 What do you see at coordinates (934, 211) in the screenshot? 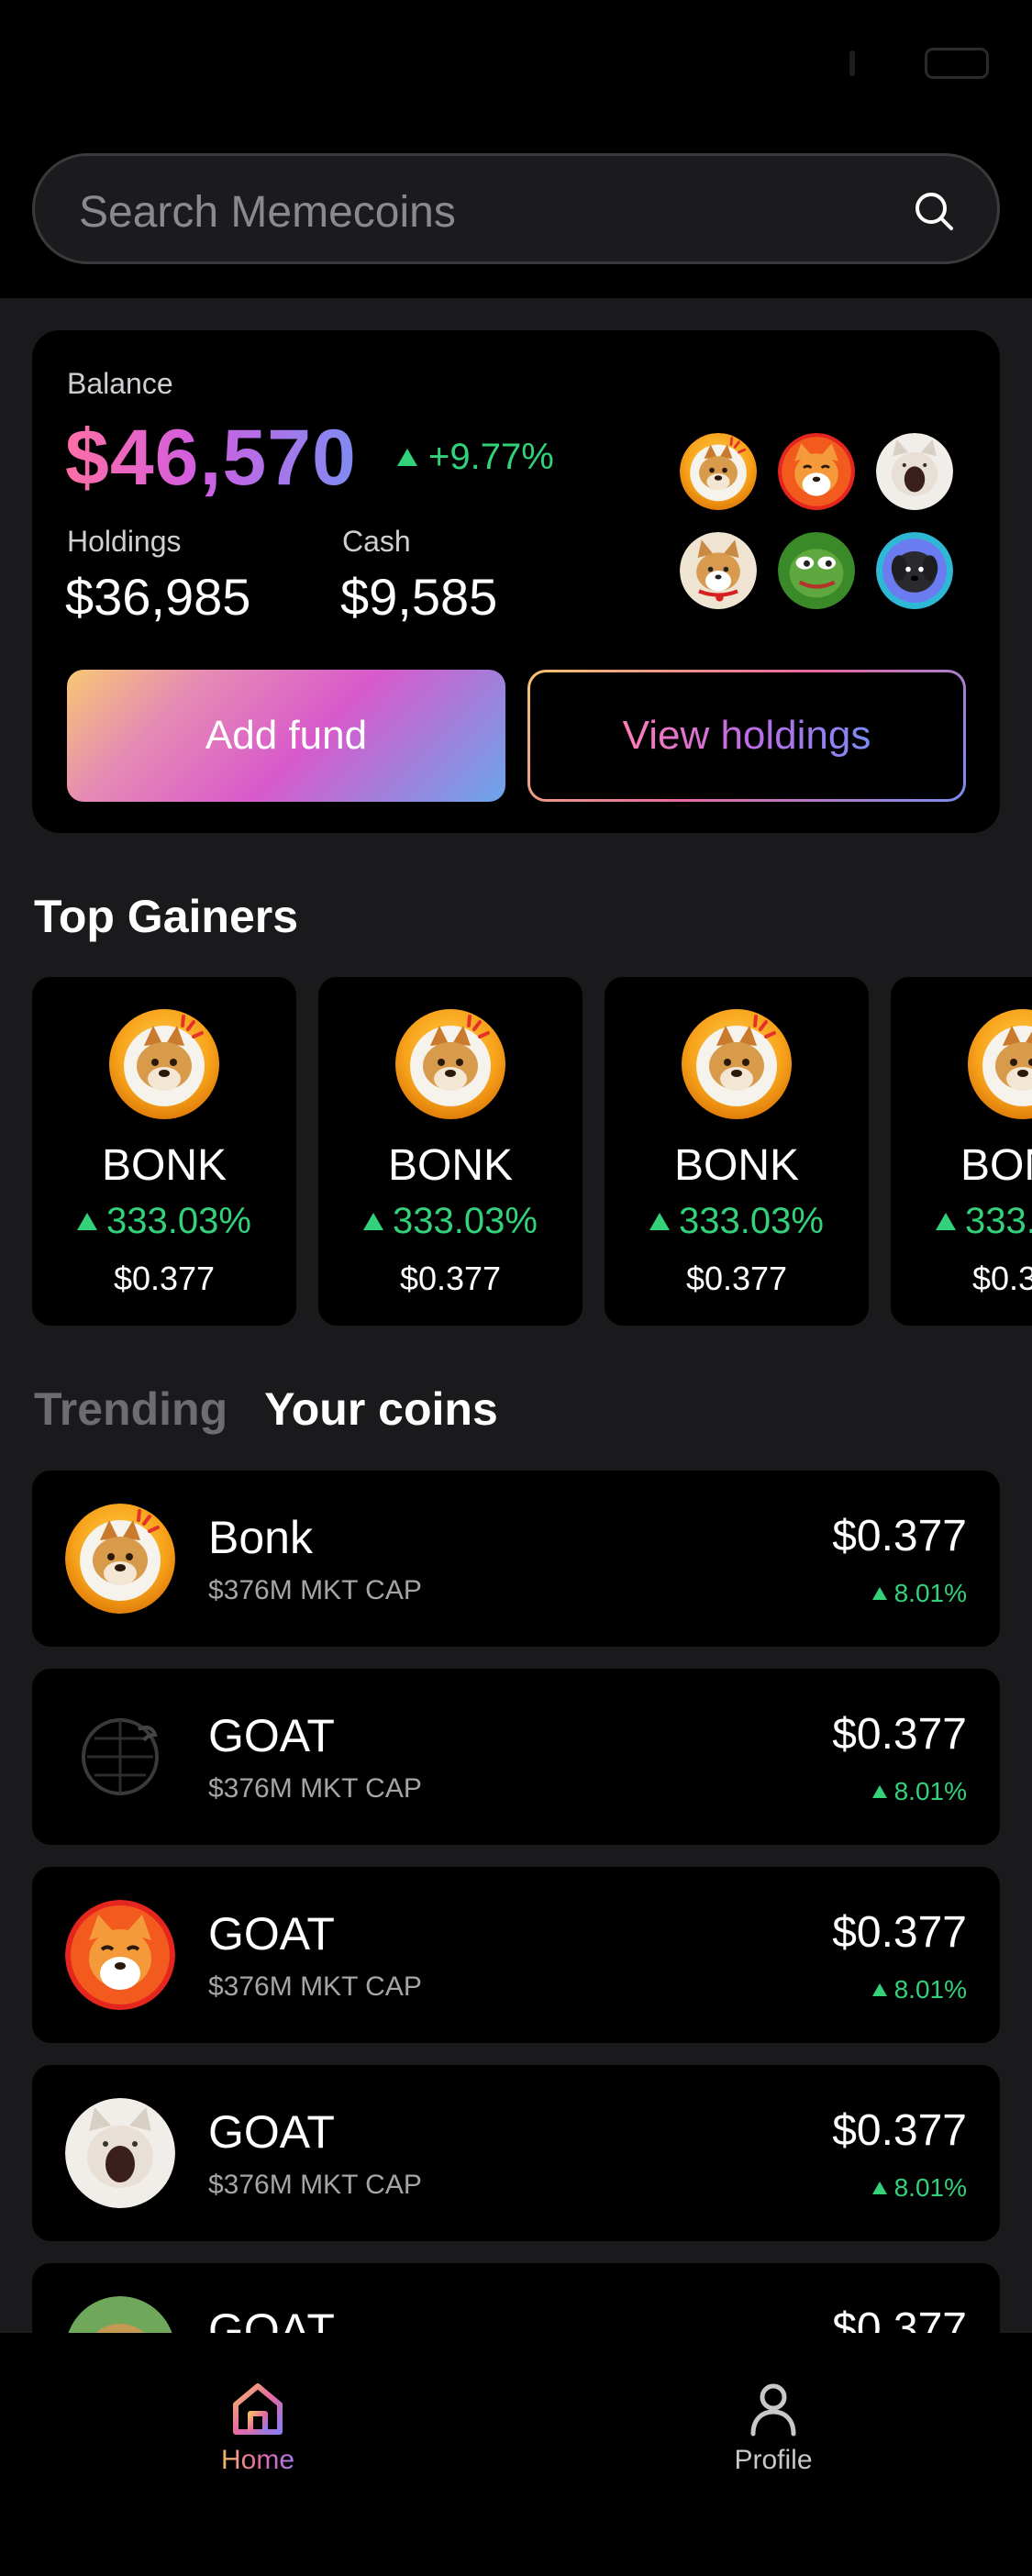
I see `search-icon` at bounding box center [934, 211].